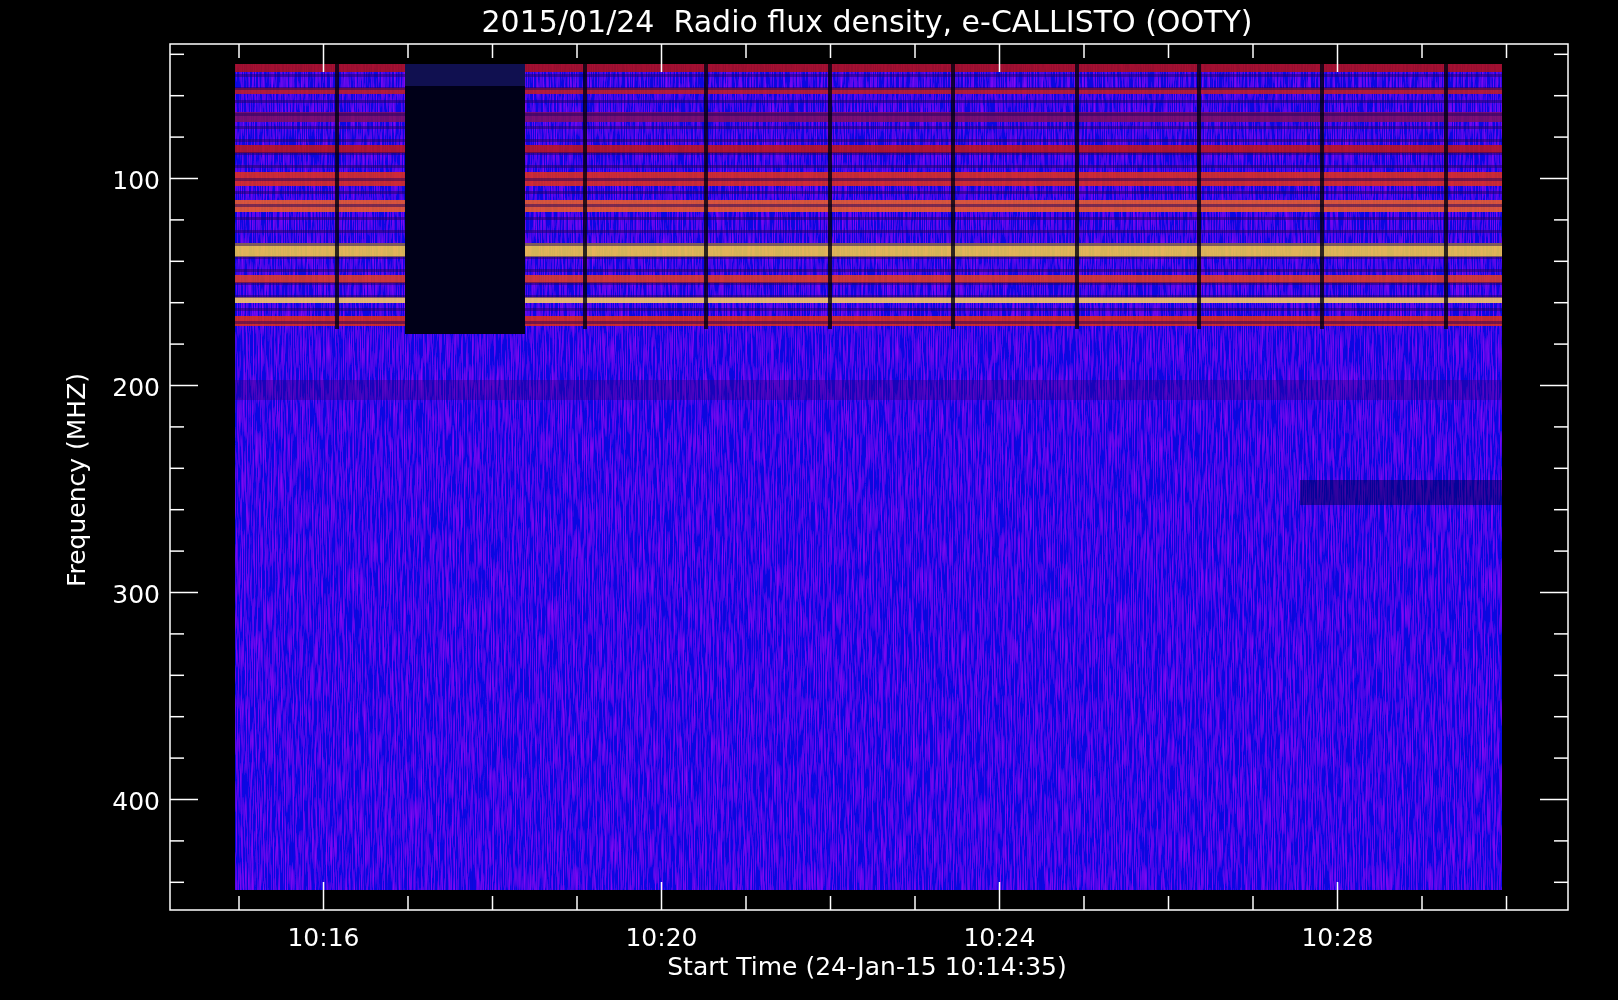 This screenshot has width=1618, height=1000. What do you see at coordinates (999, 937) in the screenshot?
I see `tick-label: 10:24` at bounding box center [999, 937].